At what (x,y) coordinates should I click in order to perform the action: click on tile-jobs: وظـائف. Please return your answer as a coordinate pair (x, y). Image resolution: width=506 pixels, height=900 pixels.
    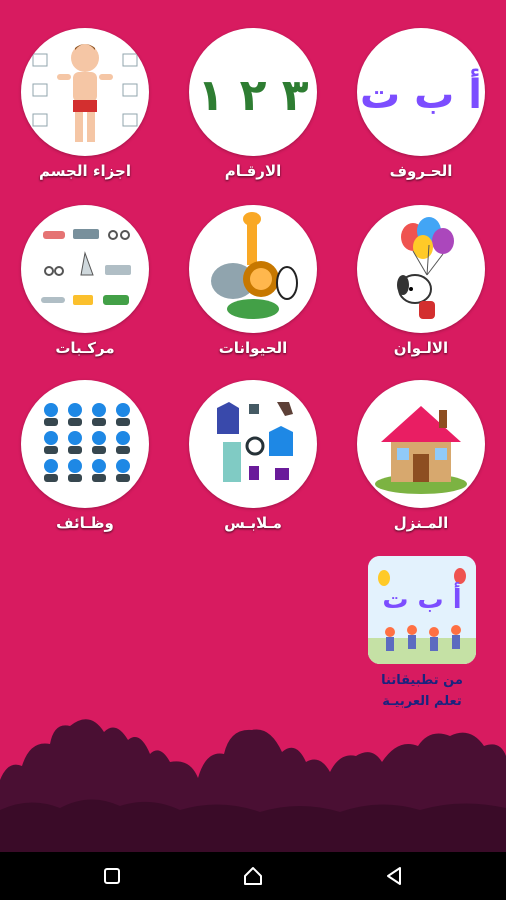
    Looking at the image, I should click on (85, 456).